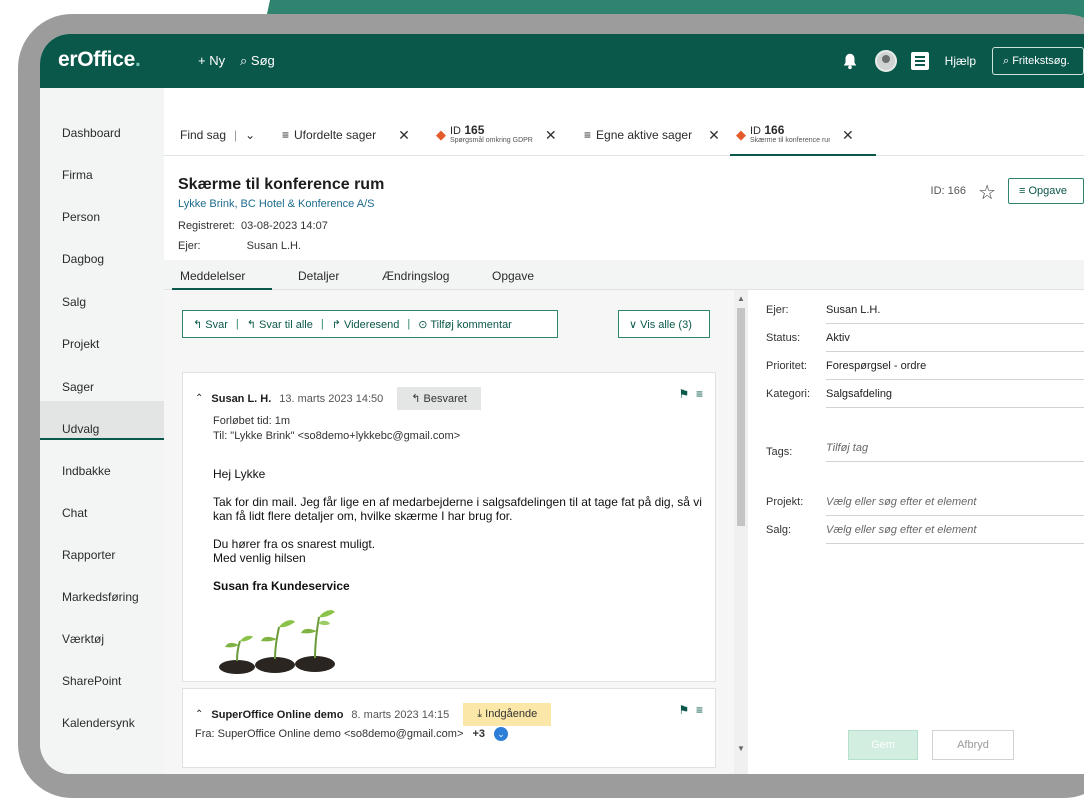  Describe the element at coordinates (925, 531) in the screenshot. I see `sale-field: Salg: Vælg eller søg efter et element` at that location.